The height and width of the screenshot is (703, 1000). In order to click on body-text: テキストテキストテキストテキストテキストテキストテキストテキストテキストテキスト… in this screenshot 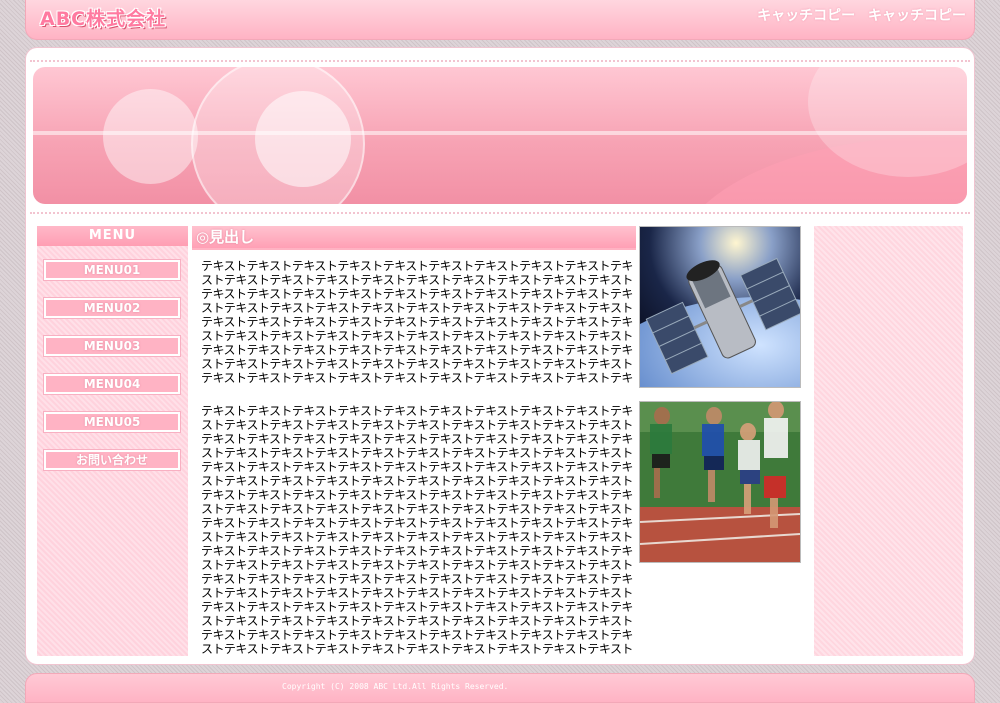, I will do `click(417, 322)`.